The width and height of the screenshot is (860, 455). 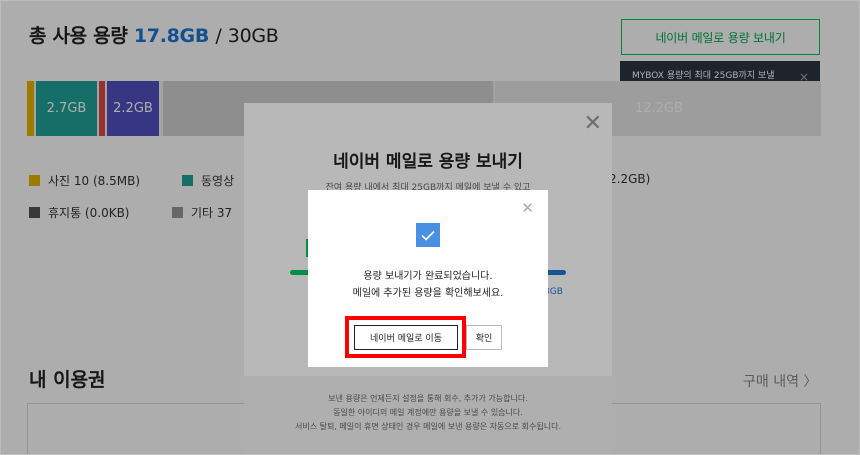 What do you see at coordinates (484, 337) in the screenshot?
I see `confirm-button: 확인` at bounding box center [484, 337].